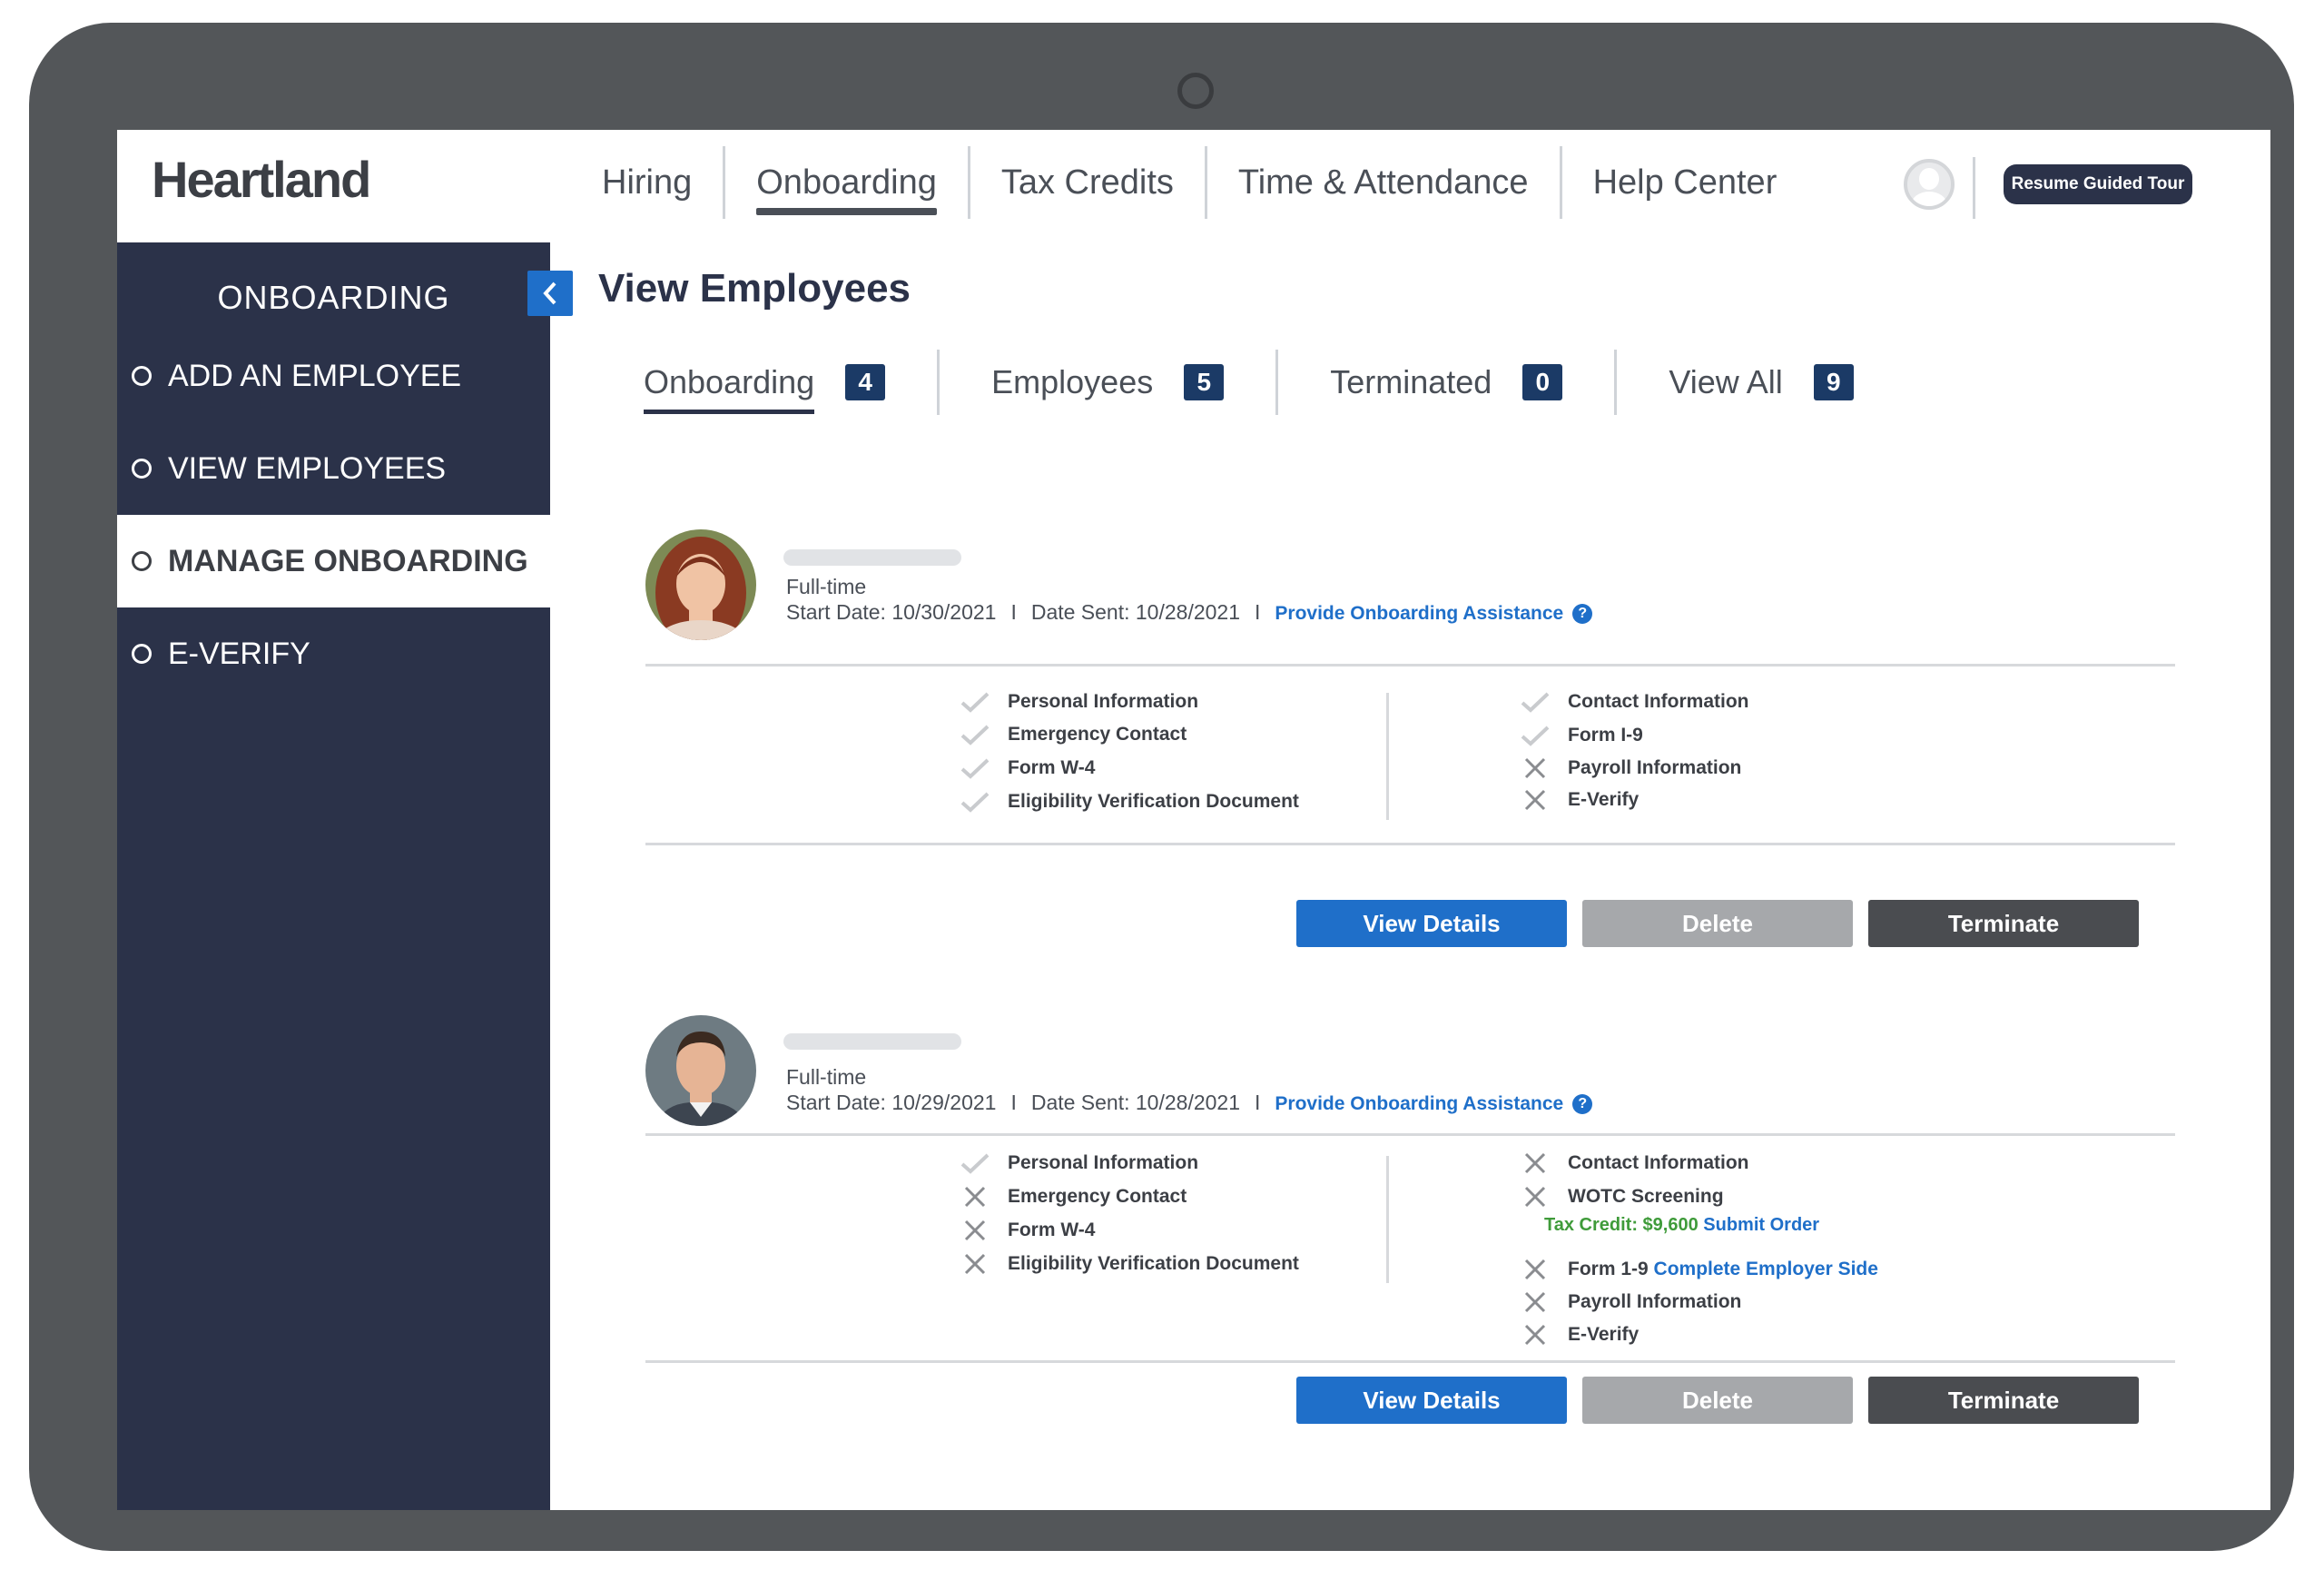  I want to click on tab-onboarding: Onboarding 4, so click(769, 383).